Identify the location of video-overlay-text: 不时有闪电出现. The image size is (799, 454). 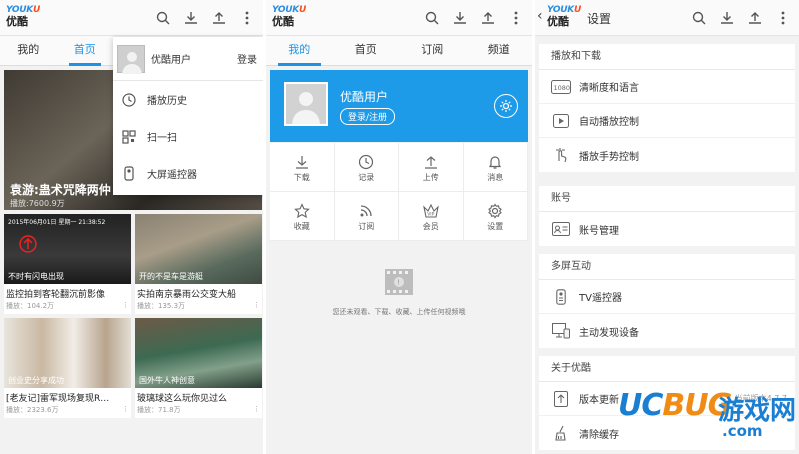
(36, 276).